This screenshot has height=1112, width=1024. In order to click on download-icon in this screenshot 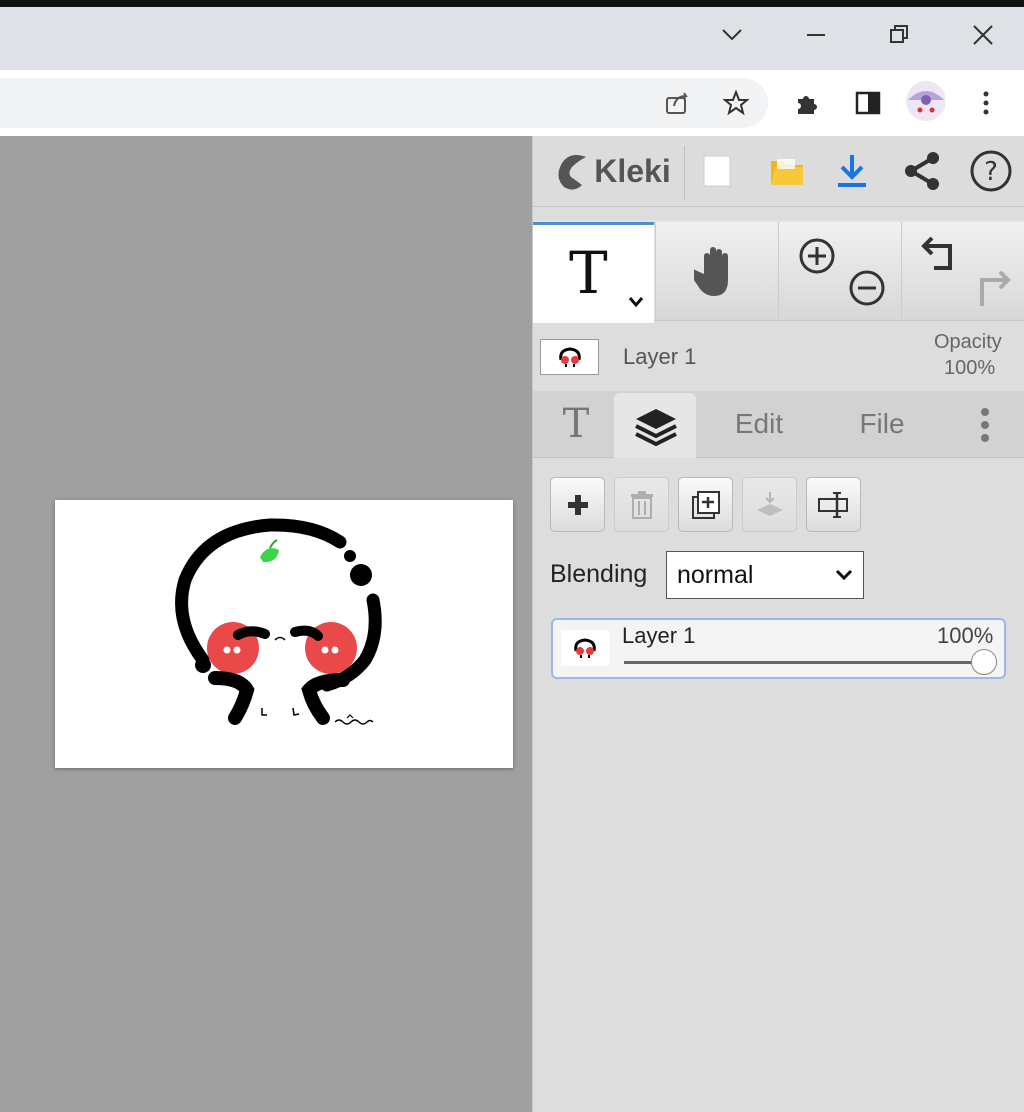, I will do `click(852, 171)`.